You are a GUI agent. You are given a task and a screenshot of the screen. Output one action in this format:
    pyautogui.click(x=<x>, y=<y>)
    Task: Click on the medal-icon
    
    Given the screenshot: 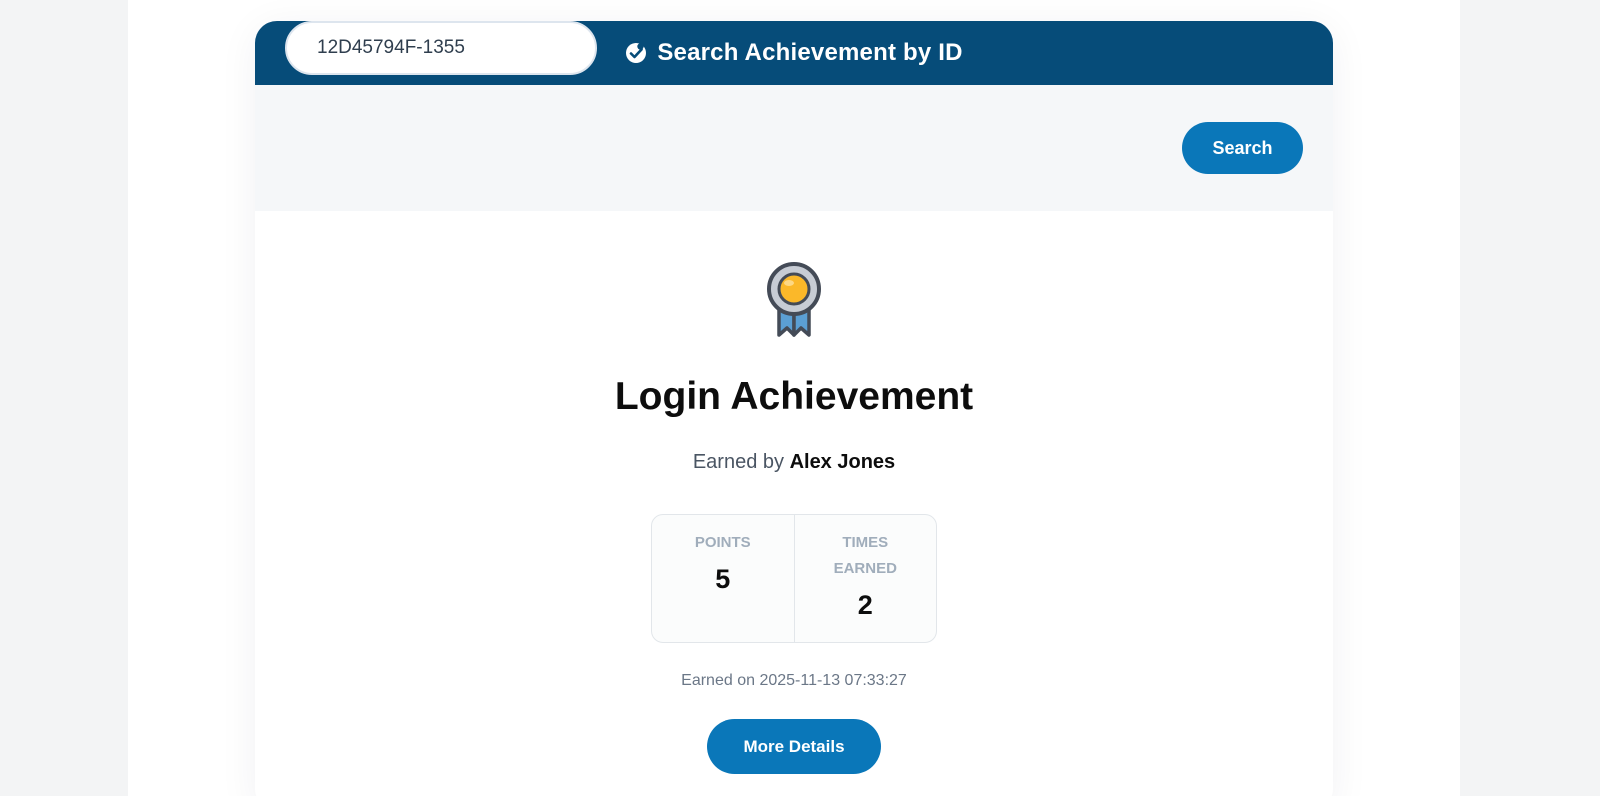 What is the action you would take?
    pyautogui.click(x=794, y=299)
    